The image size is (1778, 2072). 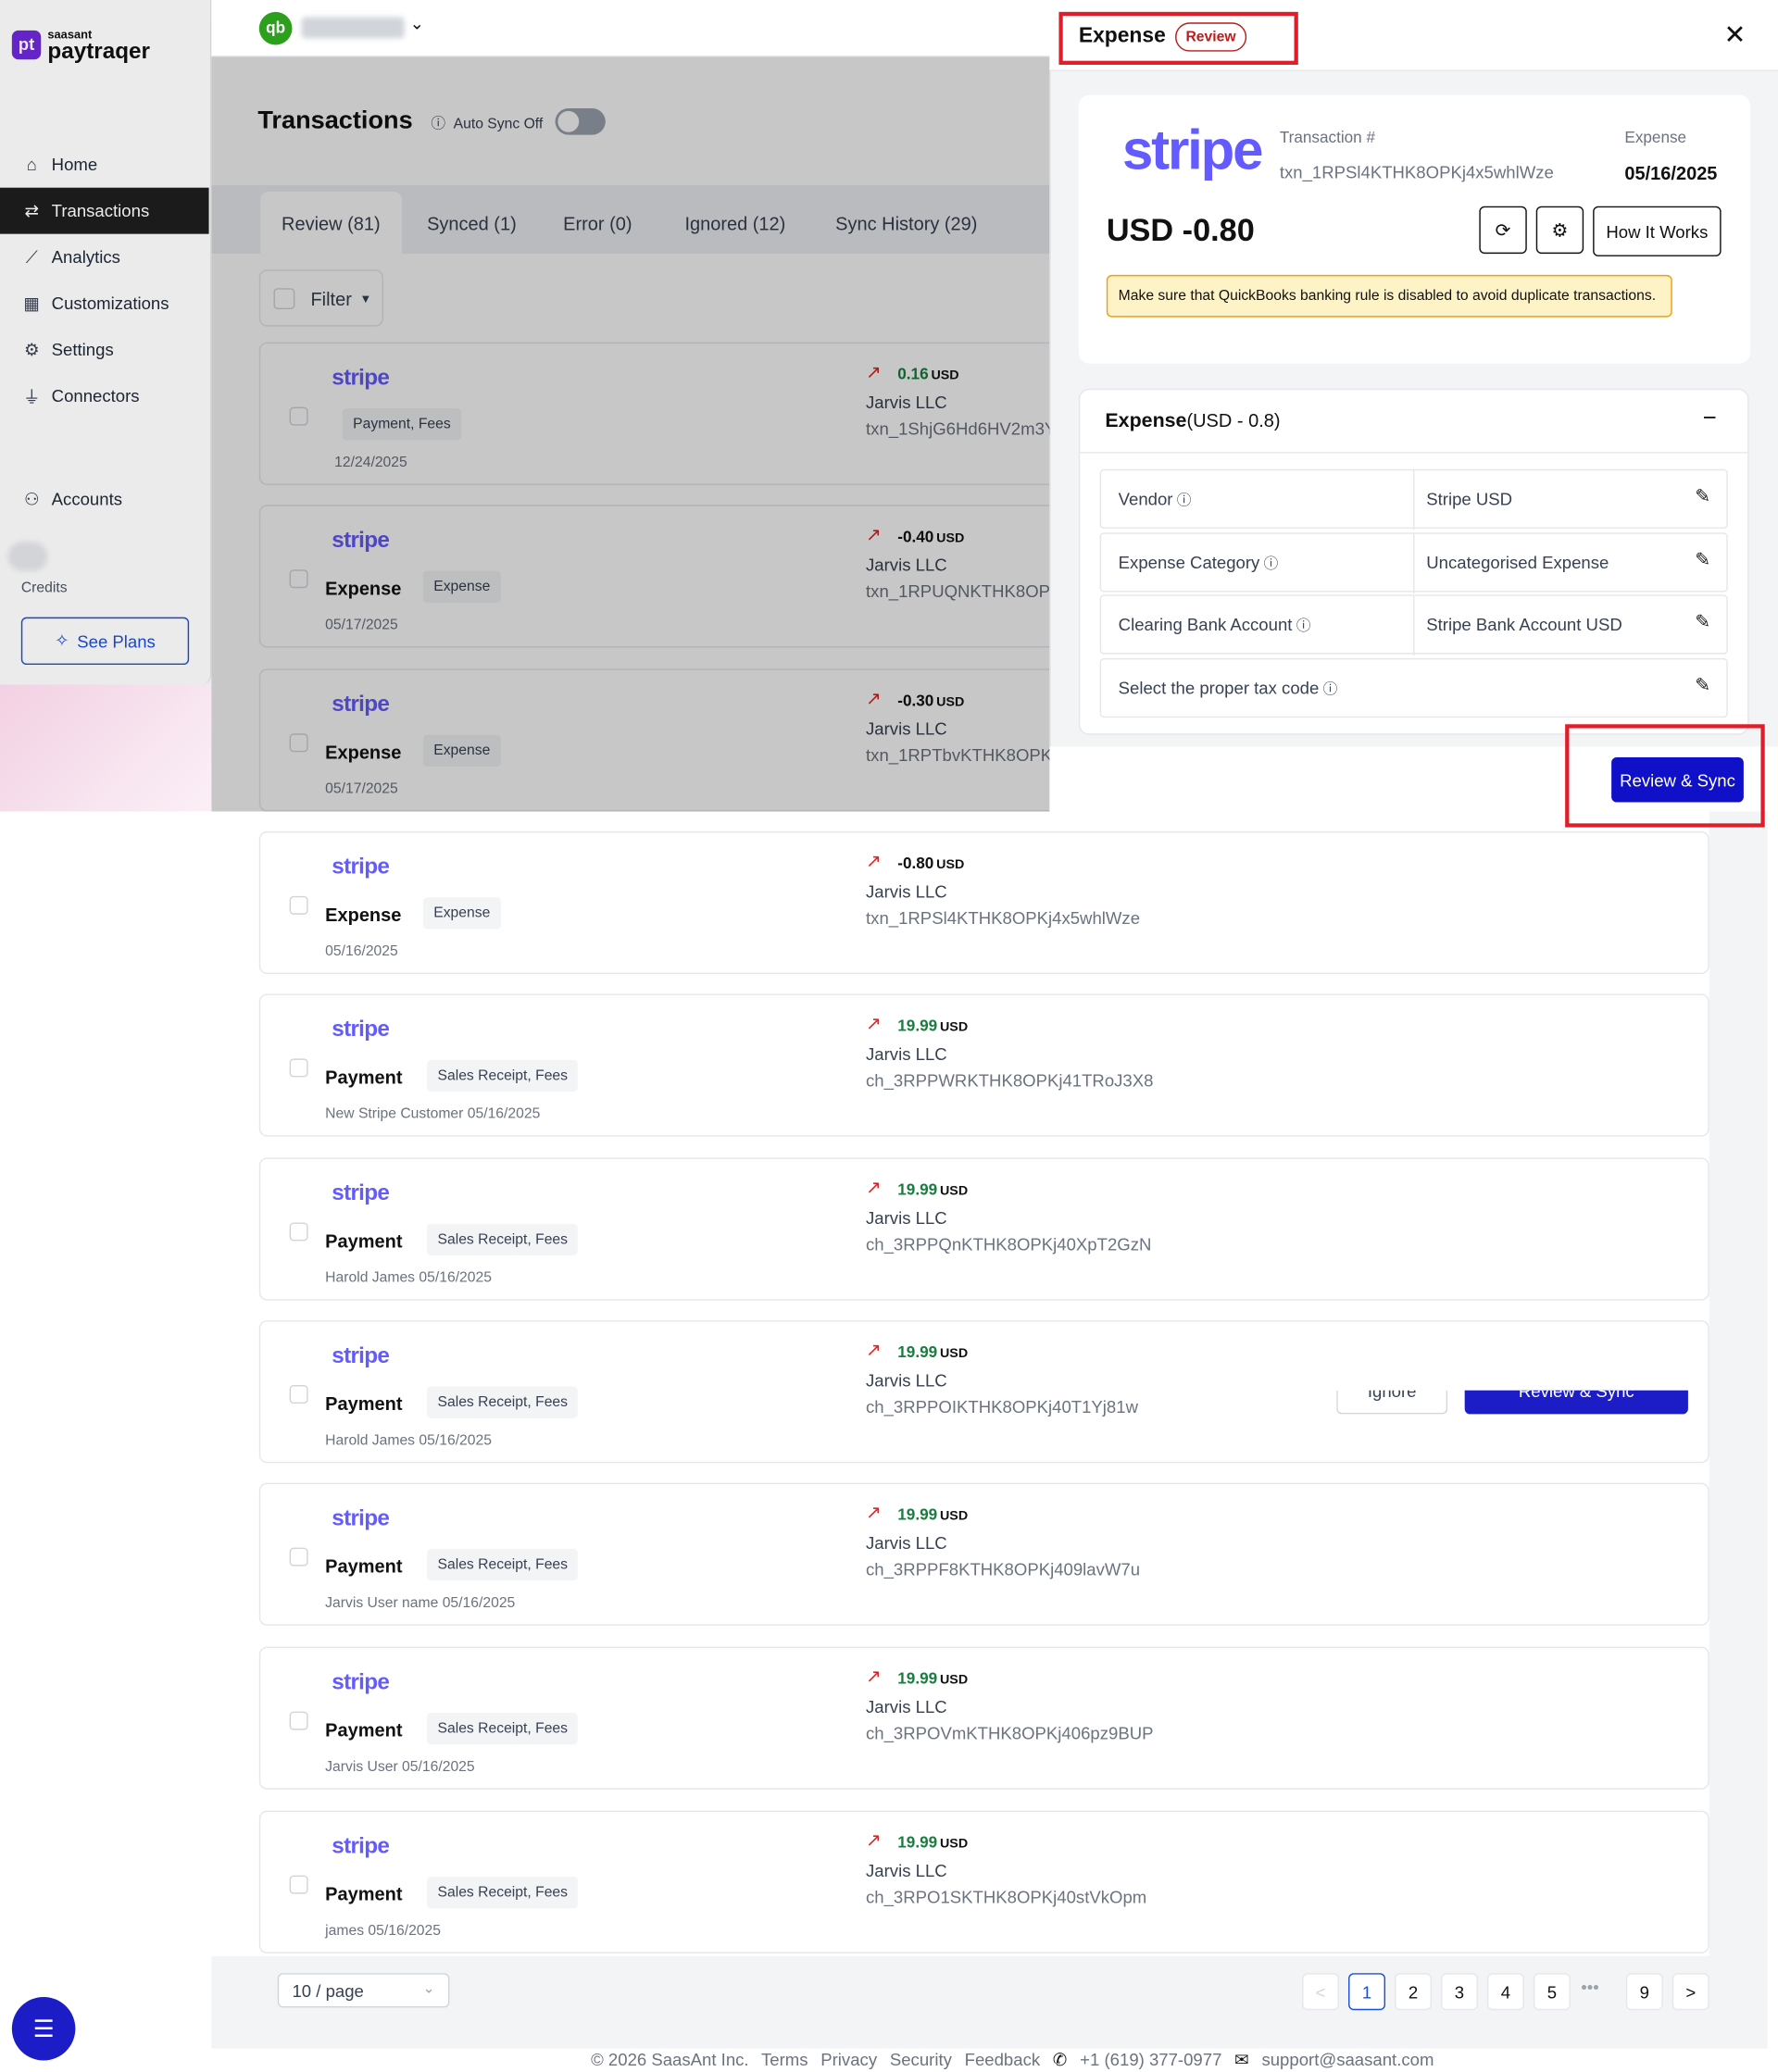 What do you see at coordinates (1738, 1430) in the screenshot?
I see `page-gutter` at bounding box center [1738, 1430].